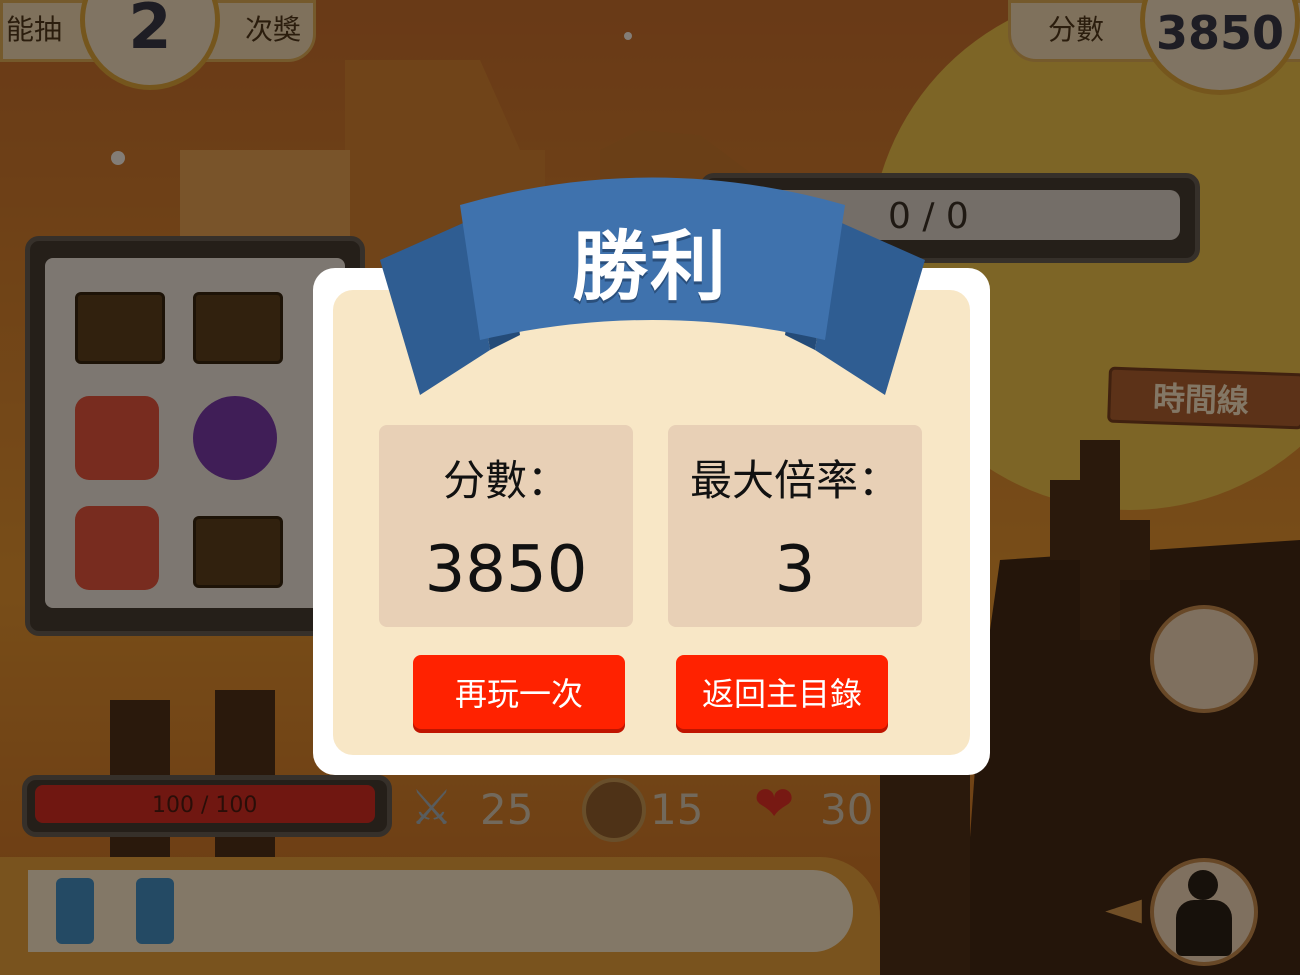 The height and width of the screenshot is (975, 1300). What do you see at coordinates (1204, 659) in the screenshot?
I see `bat-monster-icon` at bounding box center [1204, 659].